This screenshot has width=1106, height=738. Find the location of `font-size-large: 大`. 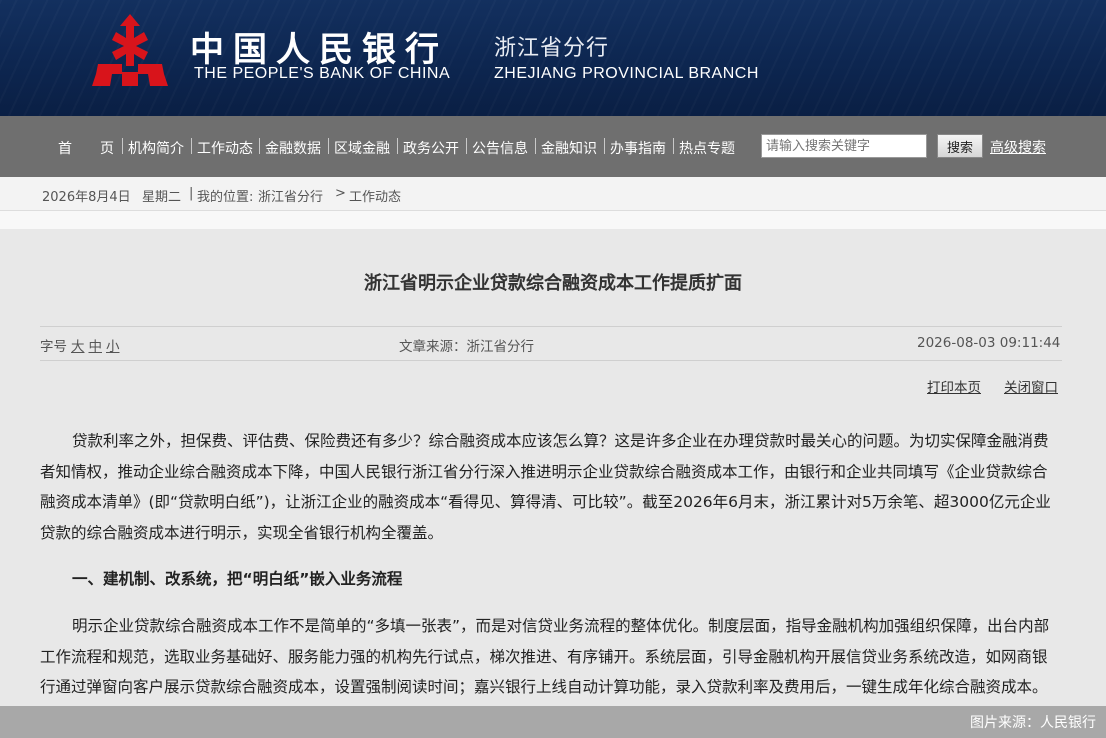

font-size-large: 大 is located at coordinates (78, 347).